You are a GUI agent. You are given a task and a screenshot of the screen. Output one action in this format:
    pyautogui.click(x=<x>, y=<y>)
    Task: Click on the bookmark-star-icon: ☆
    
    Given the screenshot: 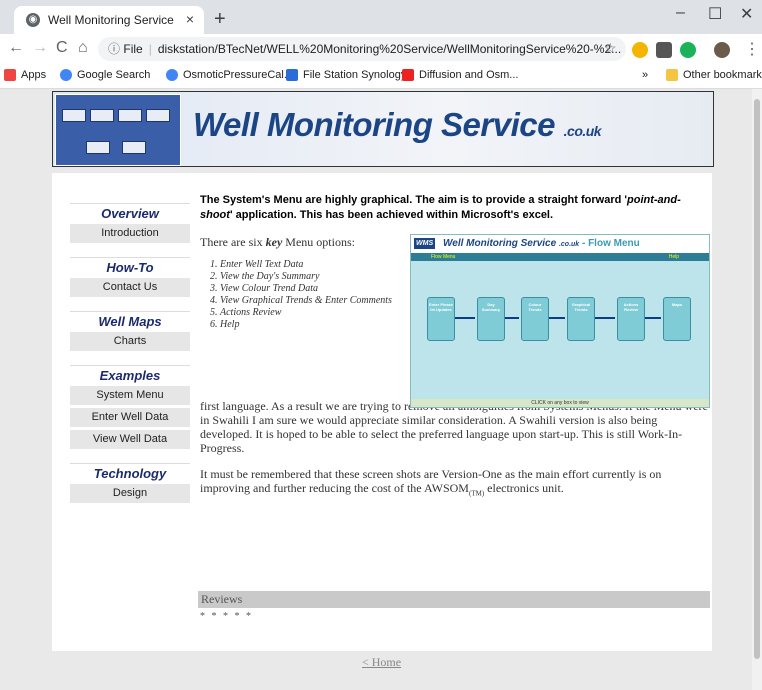 What is the action you would take?
    pyautogui.click(x=610, y=48)
    